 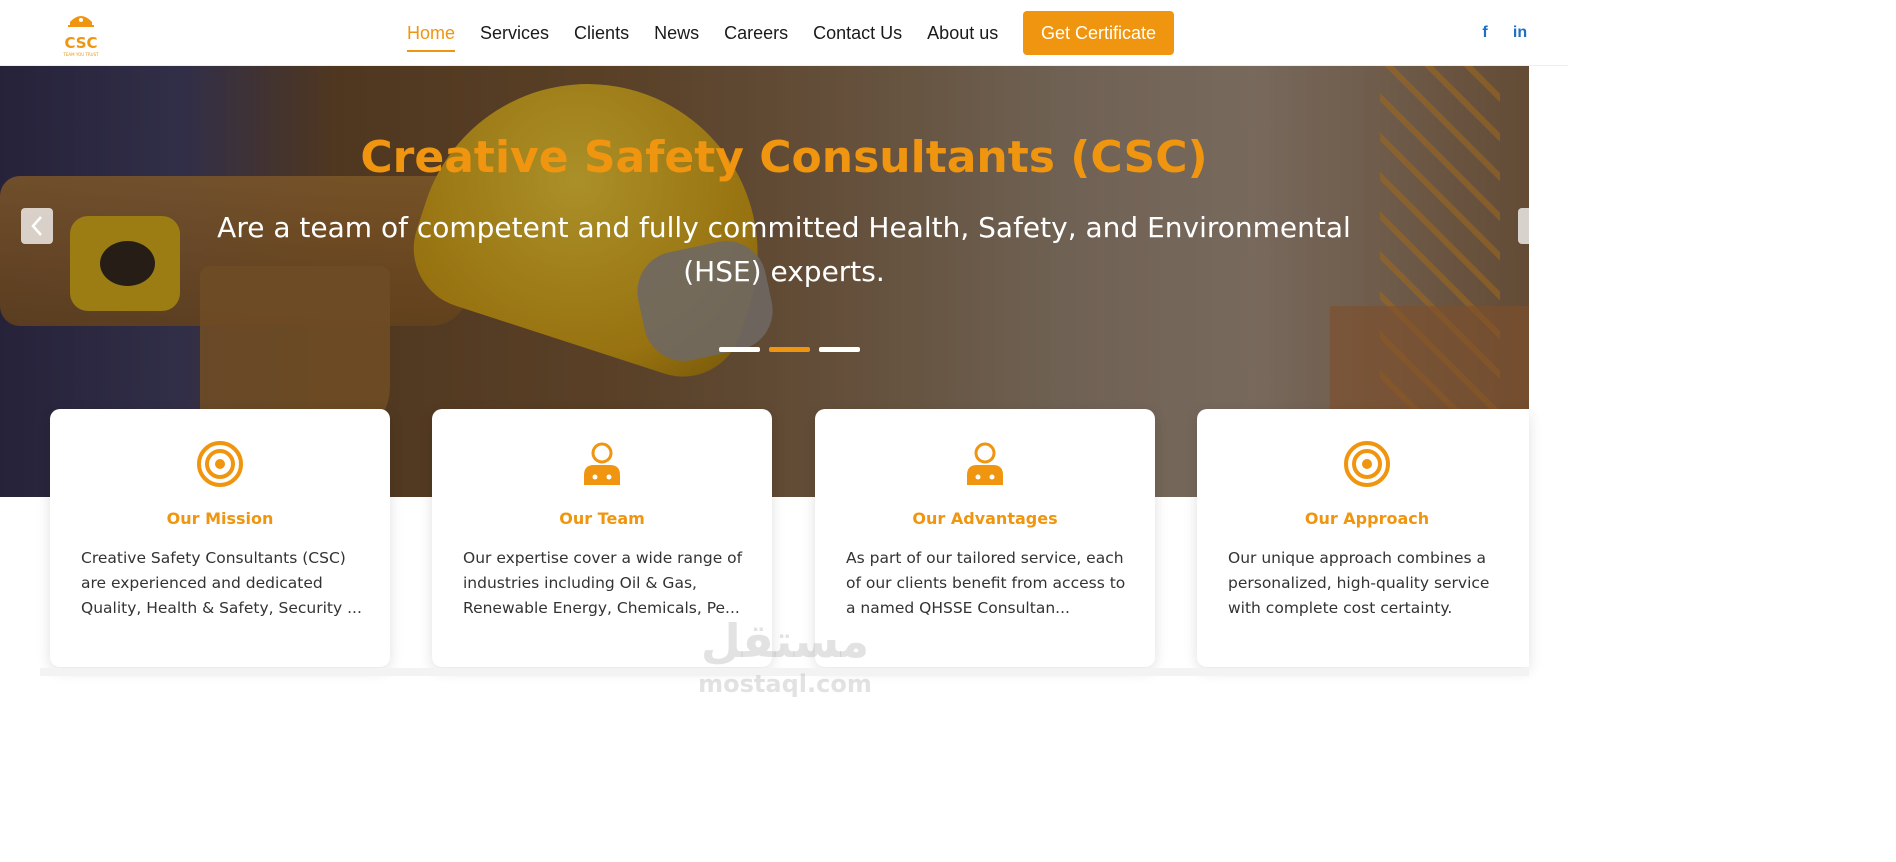 I want to click on card-title: Our Mission, so click(x=220, y=518).